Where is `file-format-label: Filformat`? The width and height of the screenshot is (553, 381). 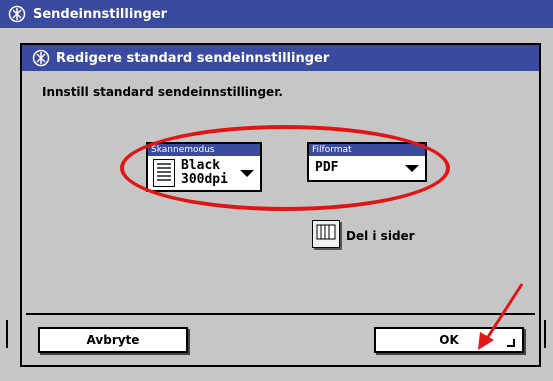 file-format-label: Filformat is located at coordinates (367, 150).